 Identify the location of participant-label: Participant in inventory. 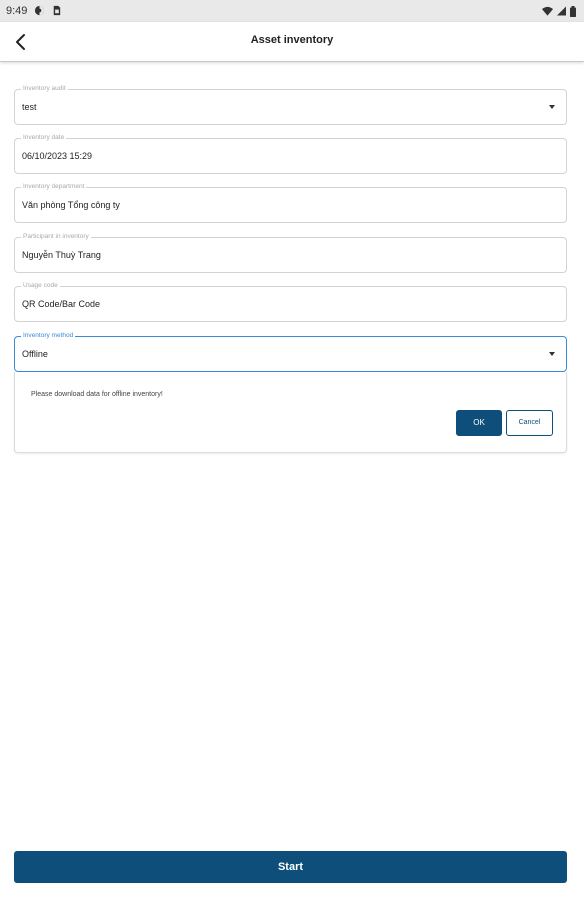
(56, 237).